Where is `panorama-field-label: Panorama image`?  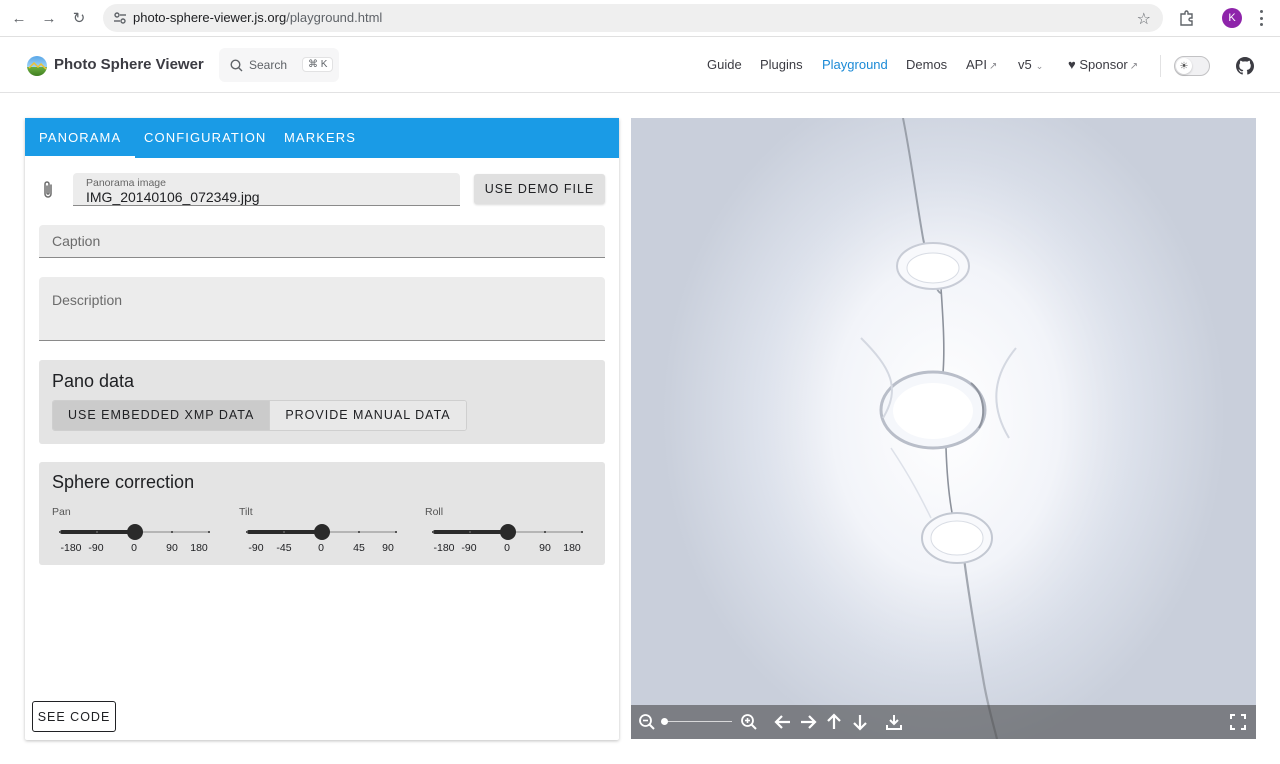 panorama-field-label: Panorama image is located at coordinates (126, 183).